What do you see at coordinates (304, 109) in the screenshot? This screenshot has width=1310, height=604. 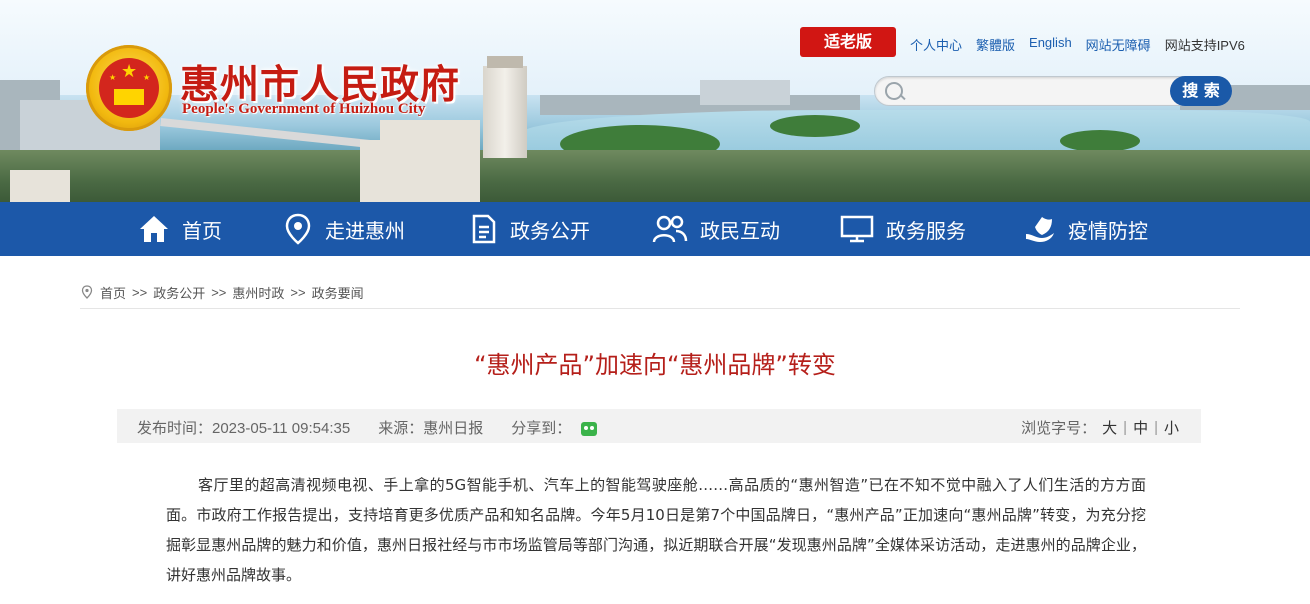 I see `site-subtitle: People's Government of Huizhou City` at bounding box center [304, 109].